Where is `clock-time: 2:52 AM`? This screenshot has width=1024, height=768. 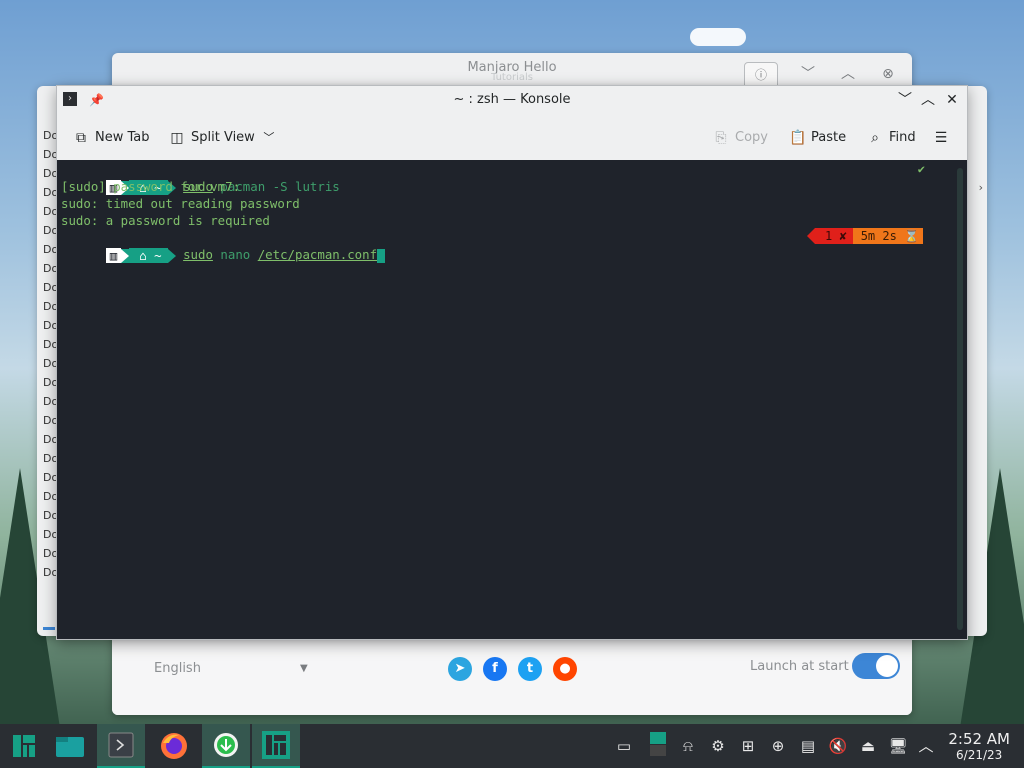
clock-time: 2:52 AM is located at coordinates (979, 739).